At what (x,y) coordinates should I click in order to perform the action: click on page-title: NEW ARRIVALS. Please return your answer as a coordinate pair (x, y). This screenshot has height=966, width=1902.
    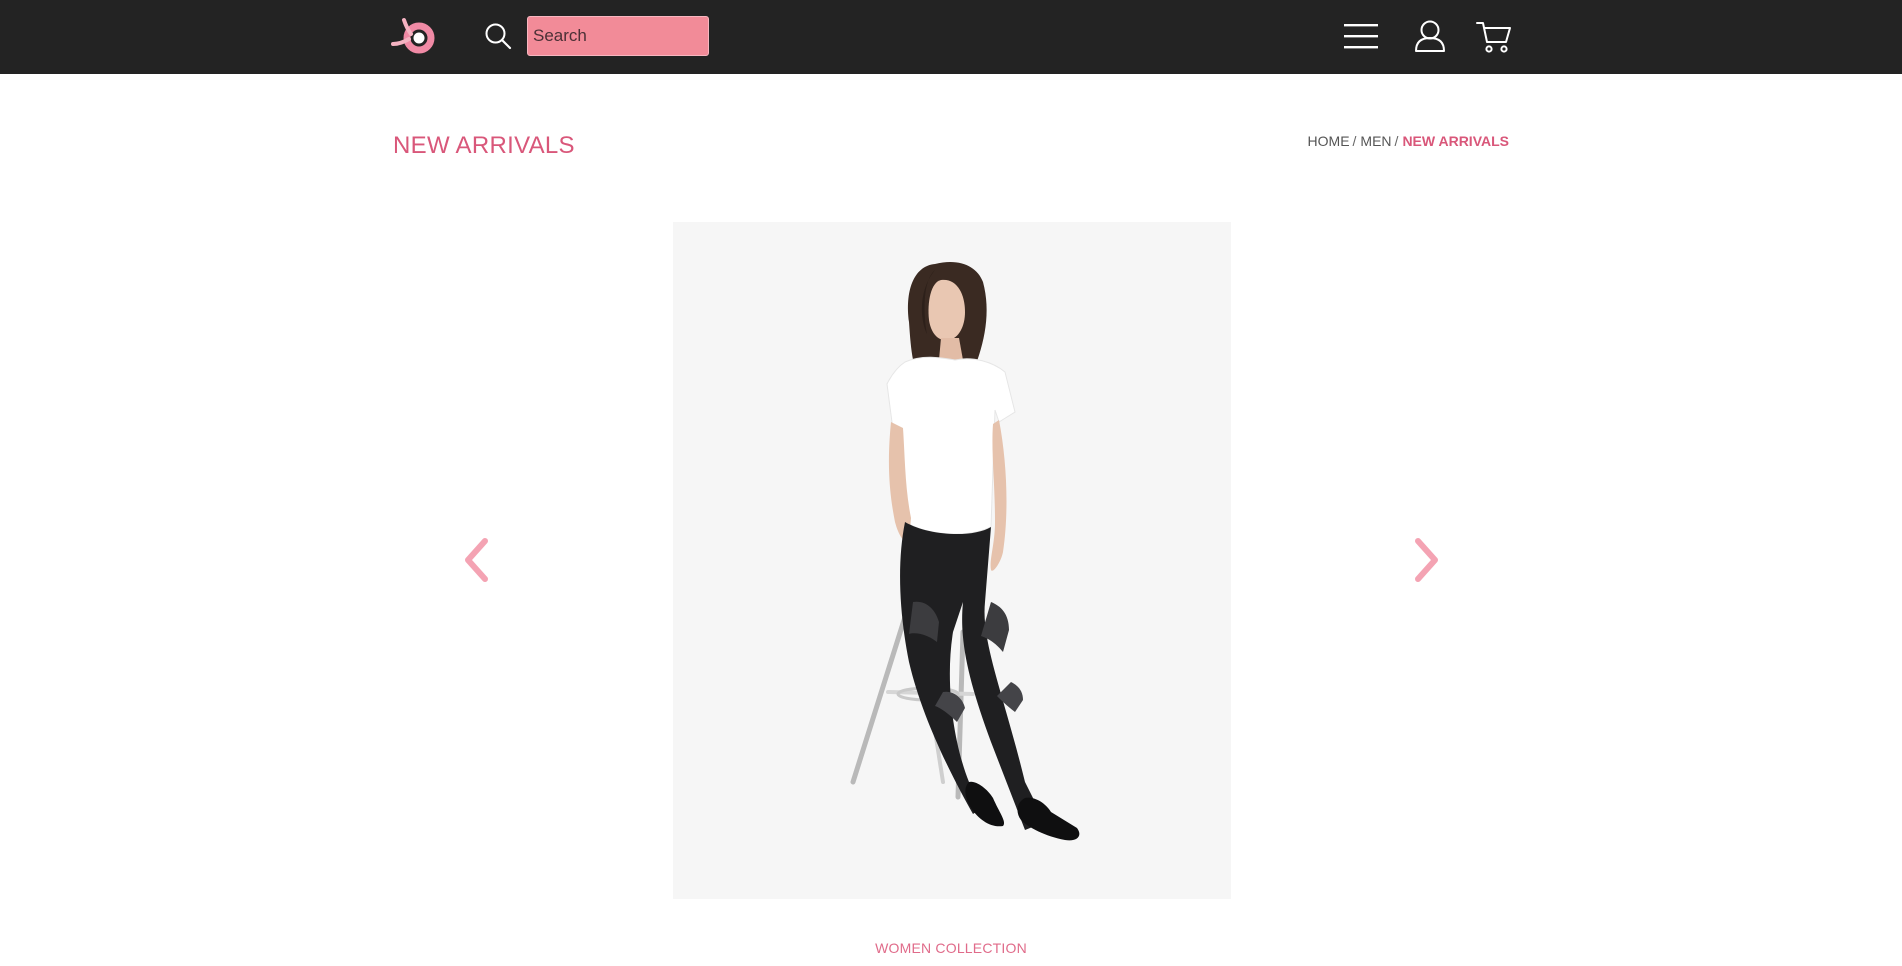
    Looking at the image, I should click on (484, 145).